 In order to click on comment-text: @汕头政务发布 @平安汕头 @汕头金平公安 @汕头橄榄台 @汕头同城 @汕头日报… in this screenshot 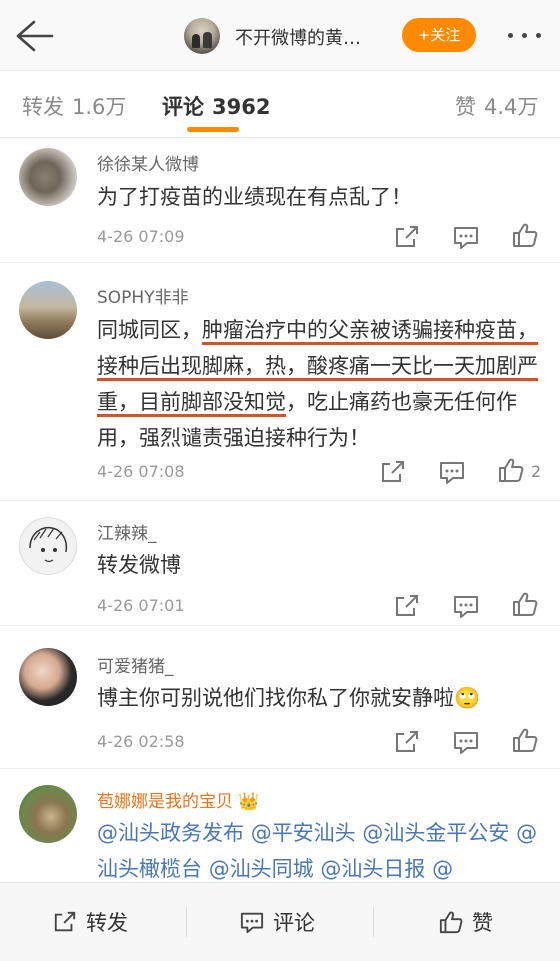, I will do `click(322, 851)`.